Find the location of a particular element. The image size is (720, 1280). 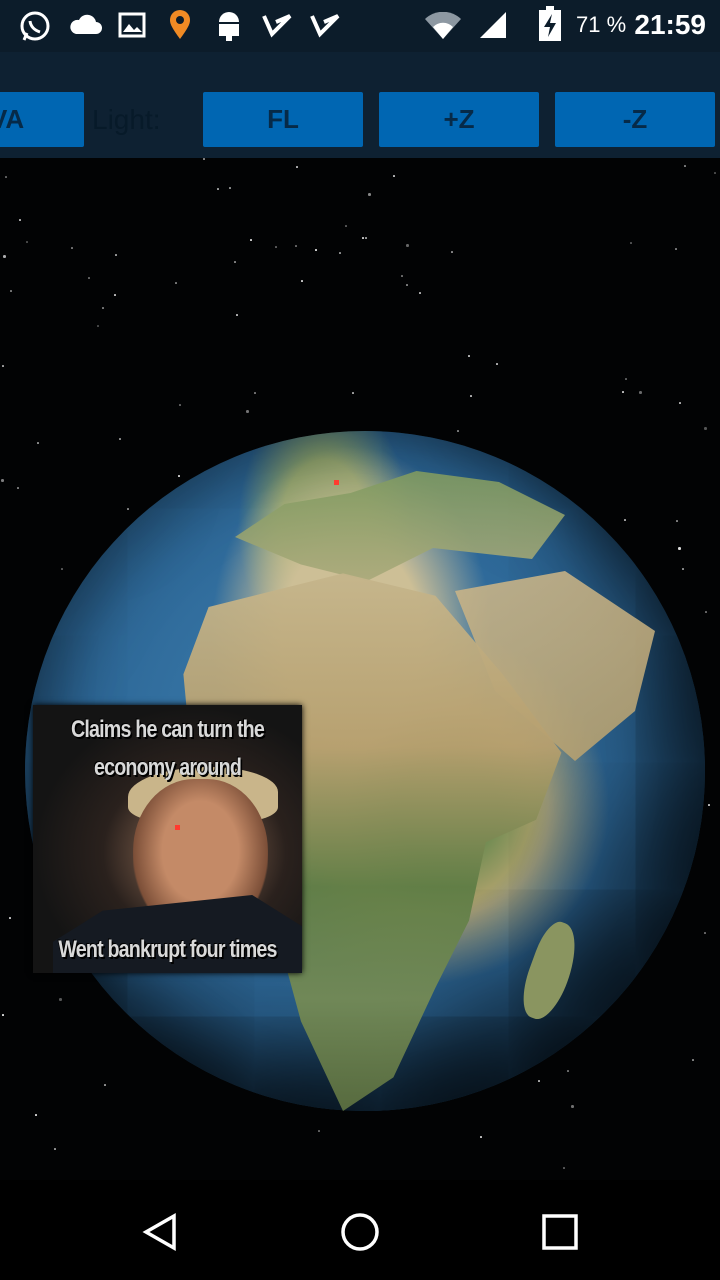

cloud-icon is located at coordinates (86, 24).